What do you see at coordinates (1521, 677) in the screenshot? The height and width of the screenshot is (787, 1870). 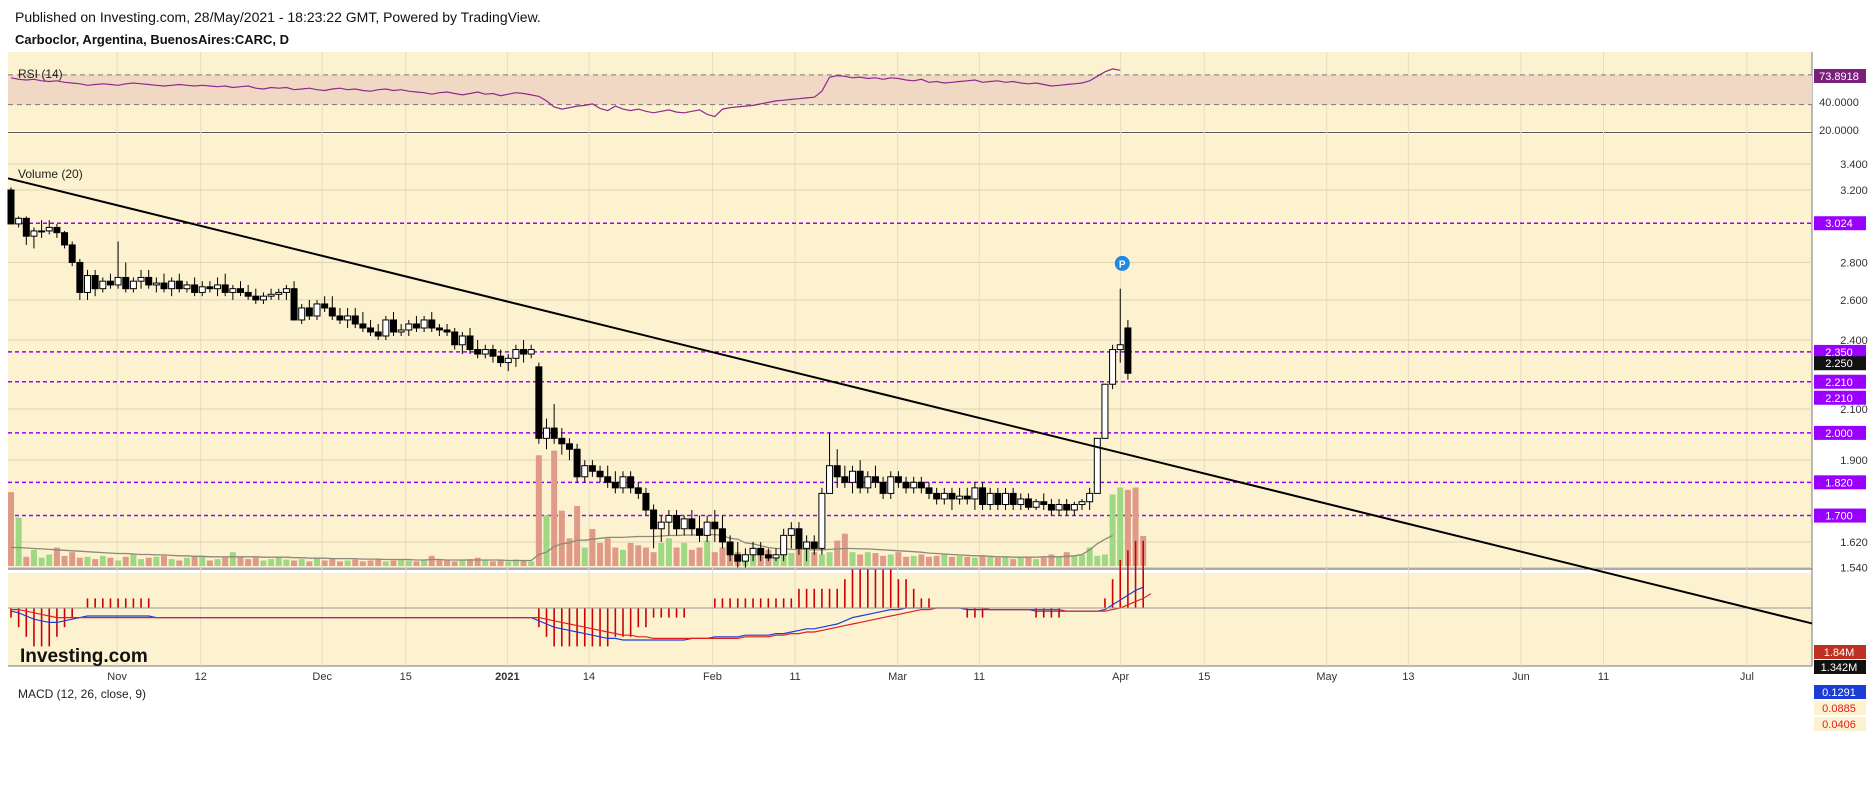 I see `x-tick-label: Jun` at bounding box center [1521, 677].